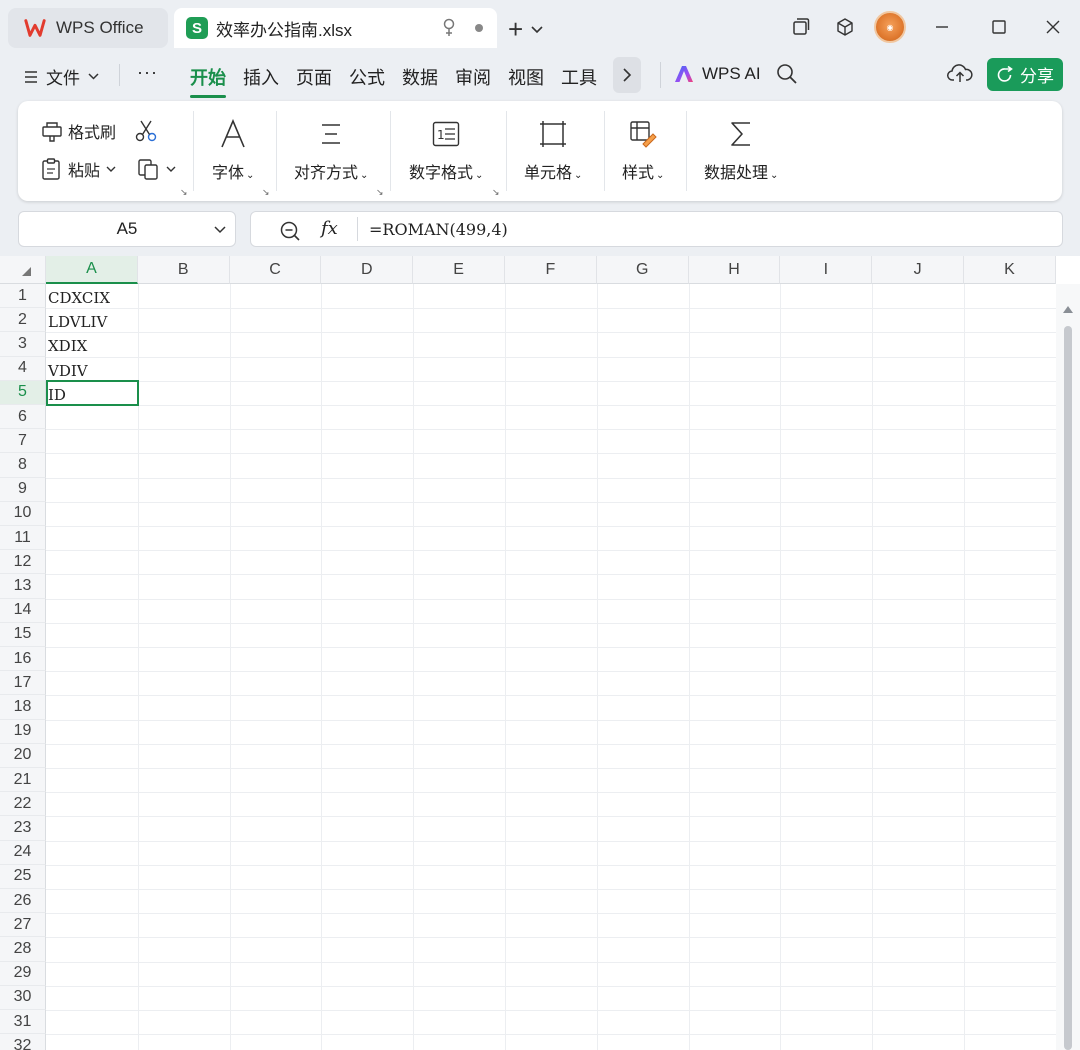 This screenshot has height=1050, width=1080. I want to click on tabs-scroll-right-button, so click(627, 75).